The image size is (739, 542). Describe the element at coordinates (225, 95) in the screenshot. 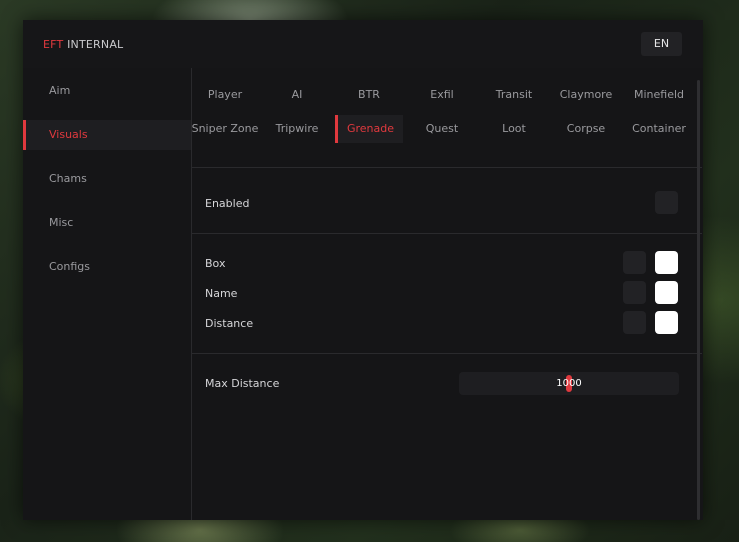

I see `tab-player: Player` at that location.